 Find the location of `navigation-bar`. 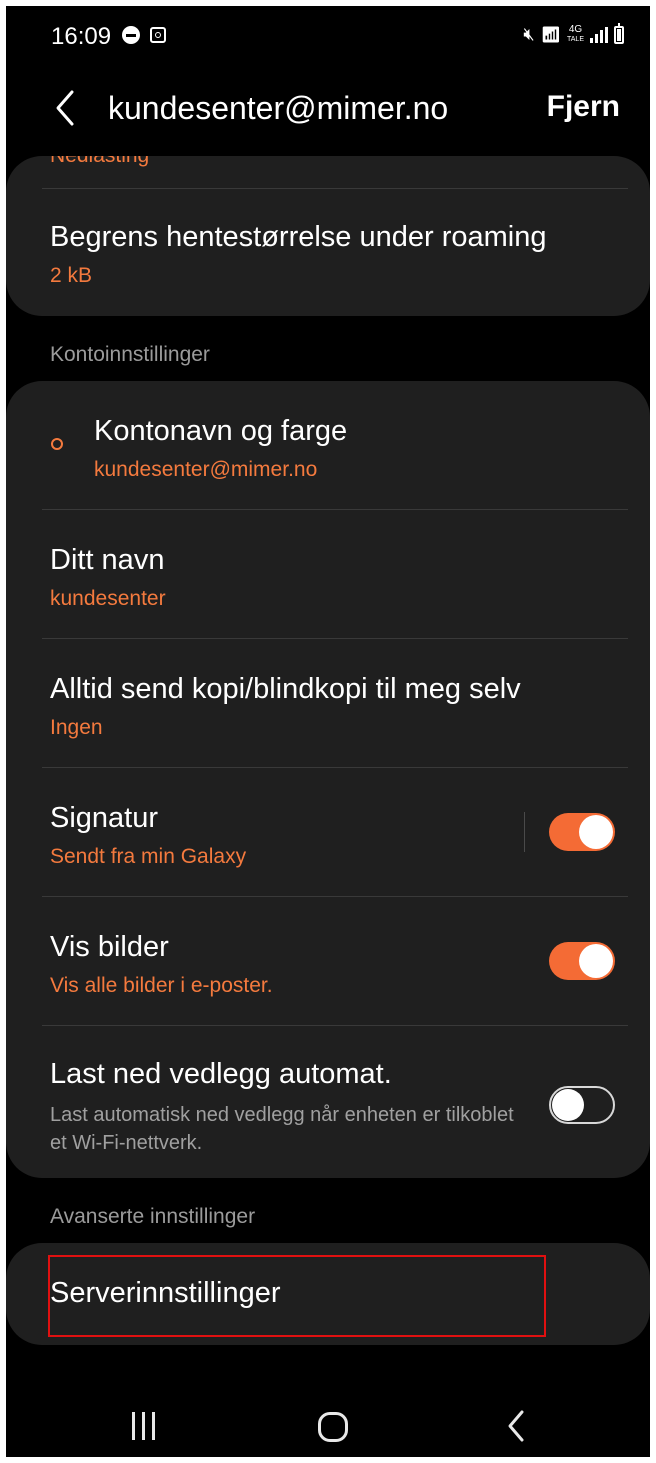

navigation-bar is located at coordinates (328, 1421).